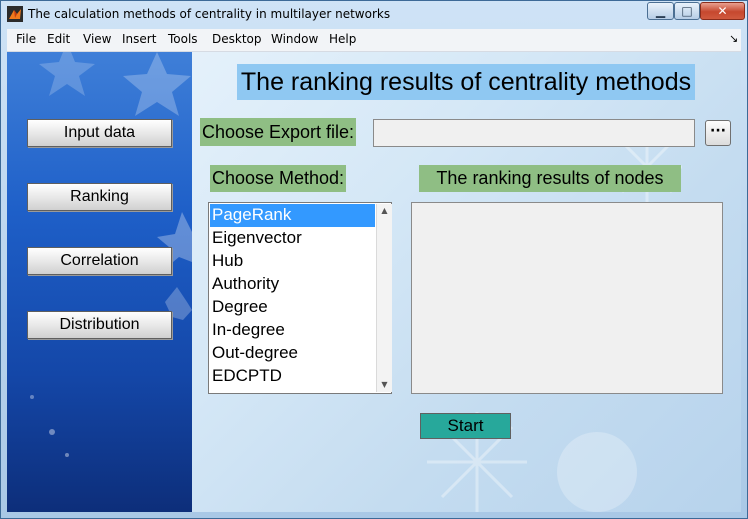  I want to click on dock-arrow-icon: ↘, so click(733, 38).